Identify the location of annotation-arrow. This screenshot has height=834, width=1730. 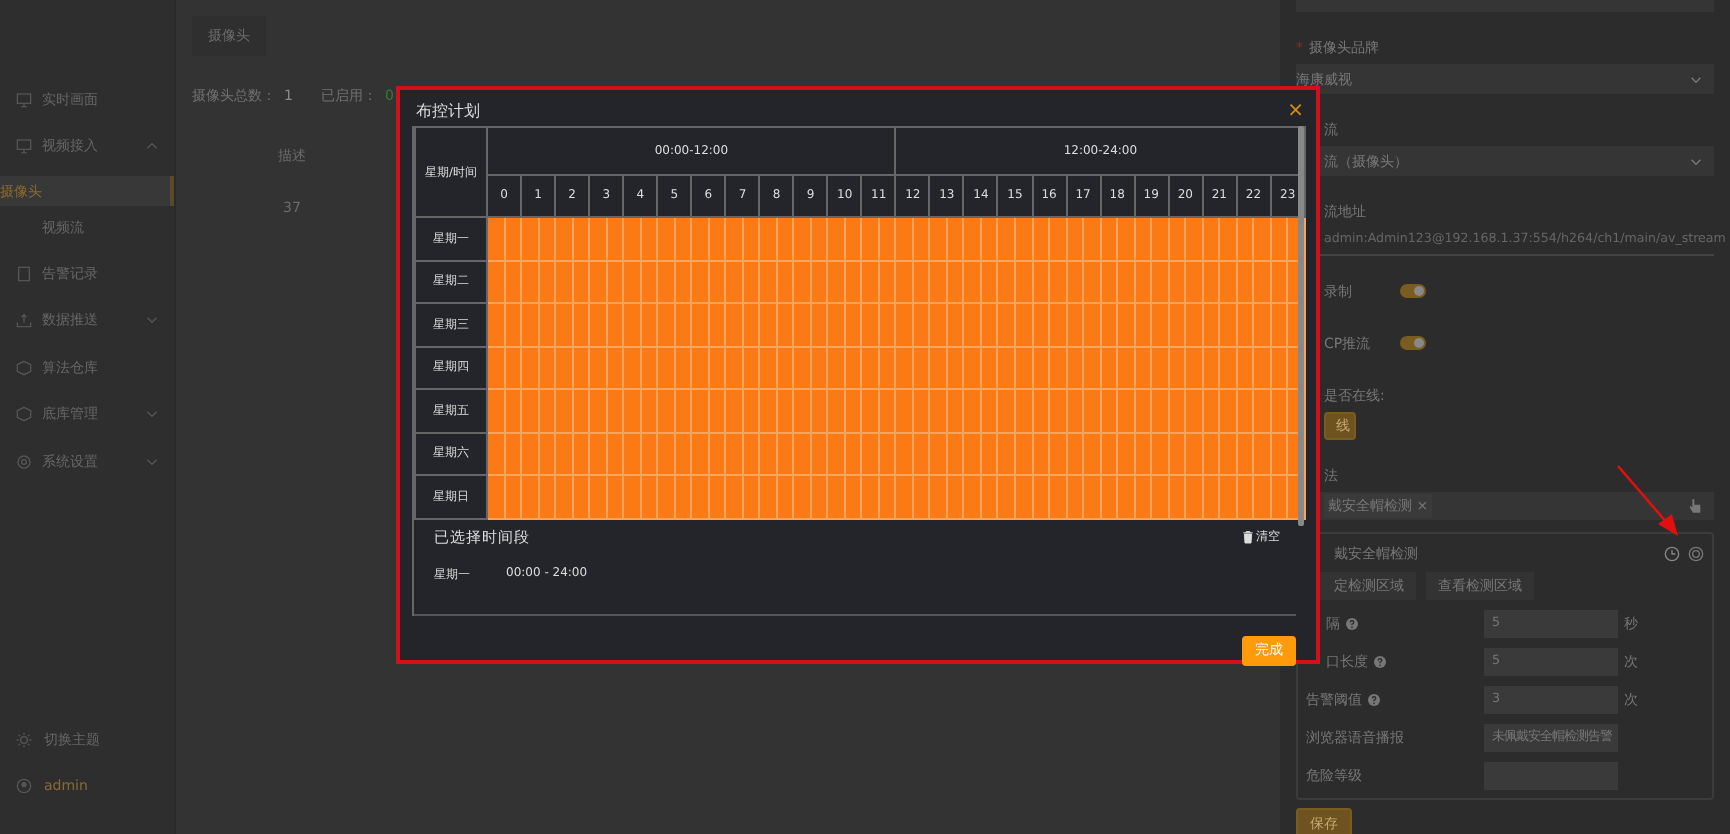
(1650, 502).